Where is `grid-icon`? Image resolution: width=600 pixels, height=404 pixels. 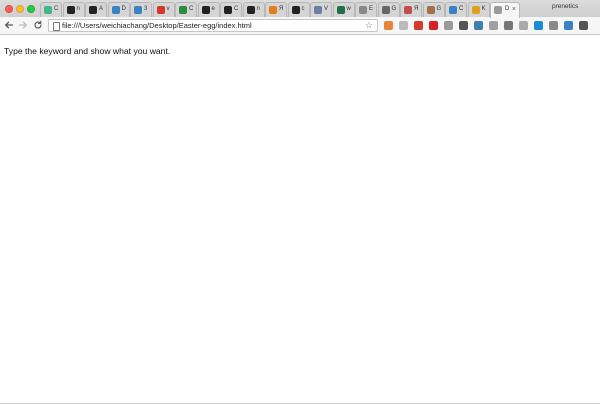
grid-icon is located at coordinates (340, 10).